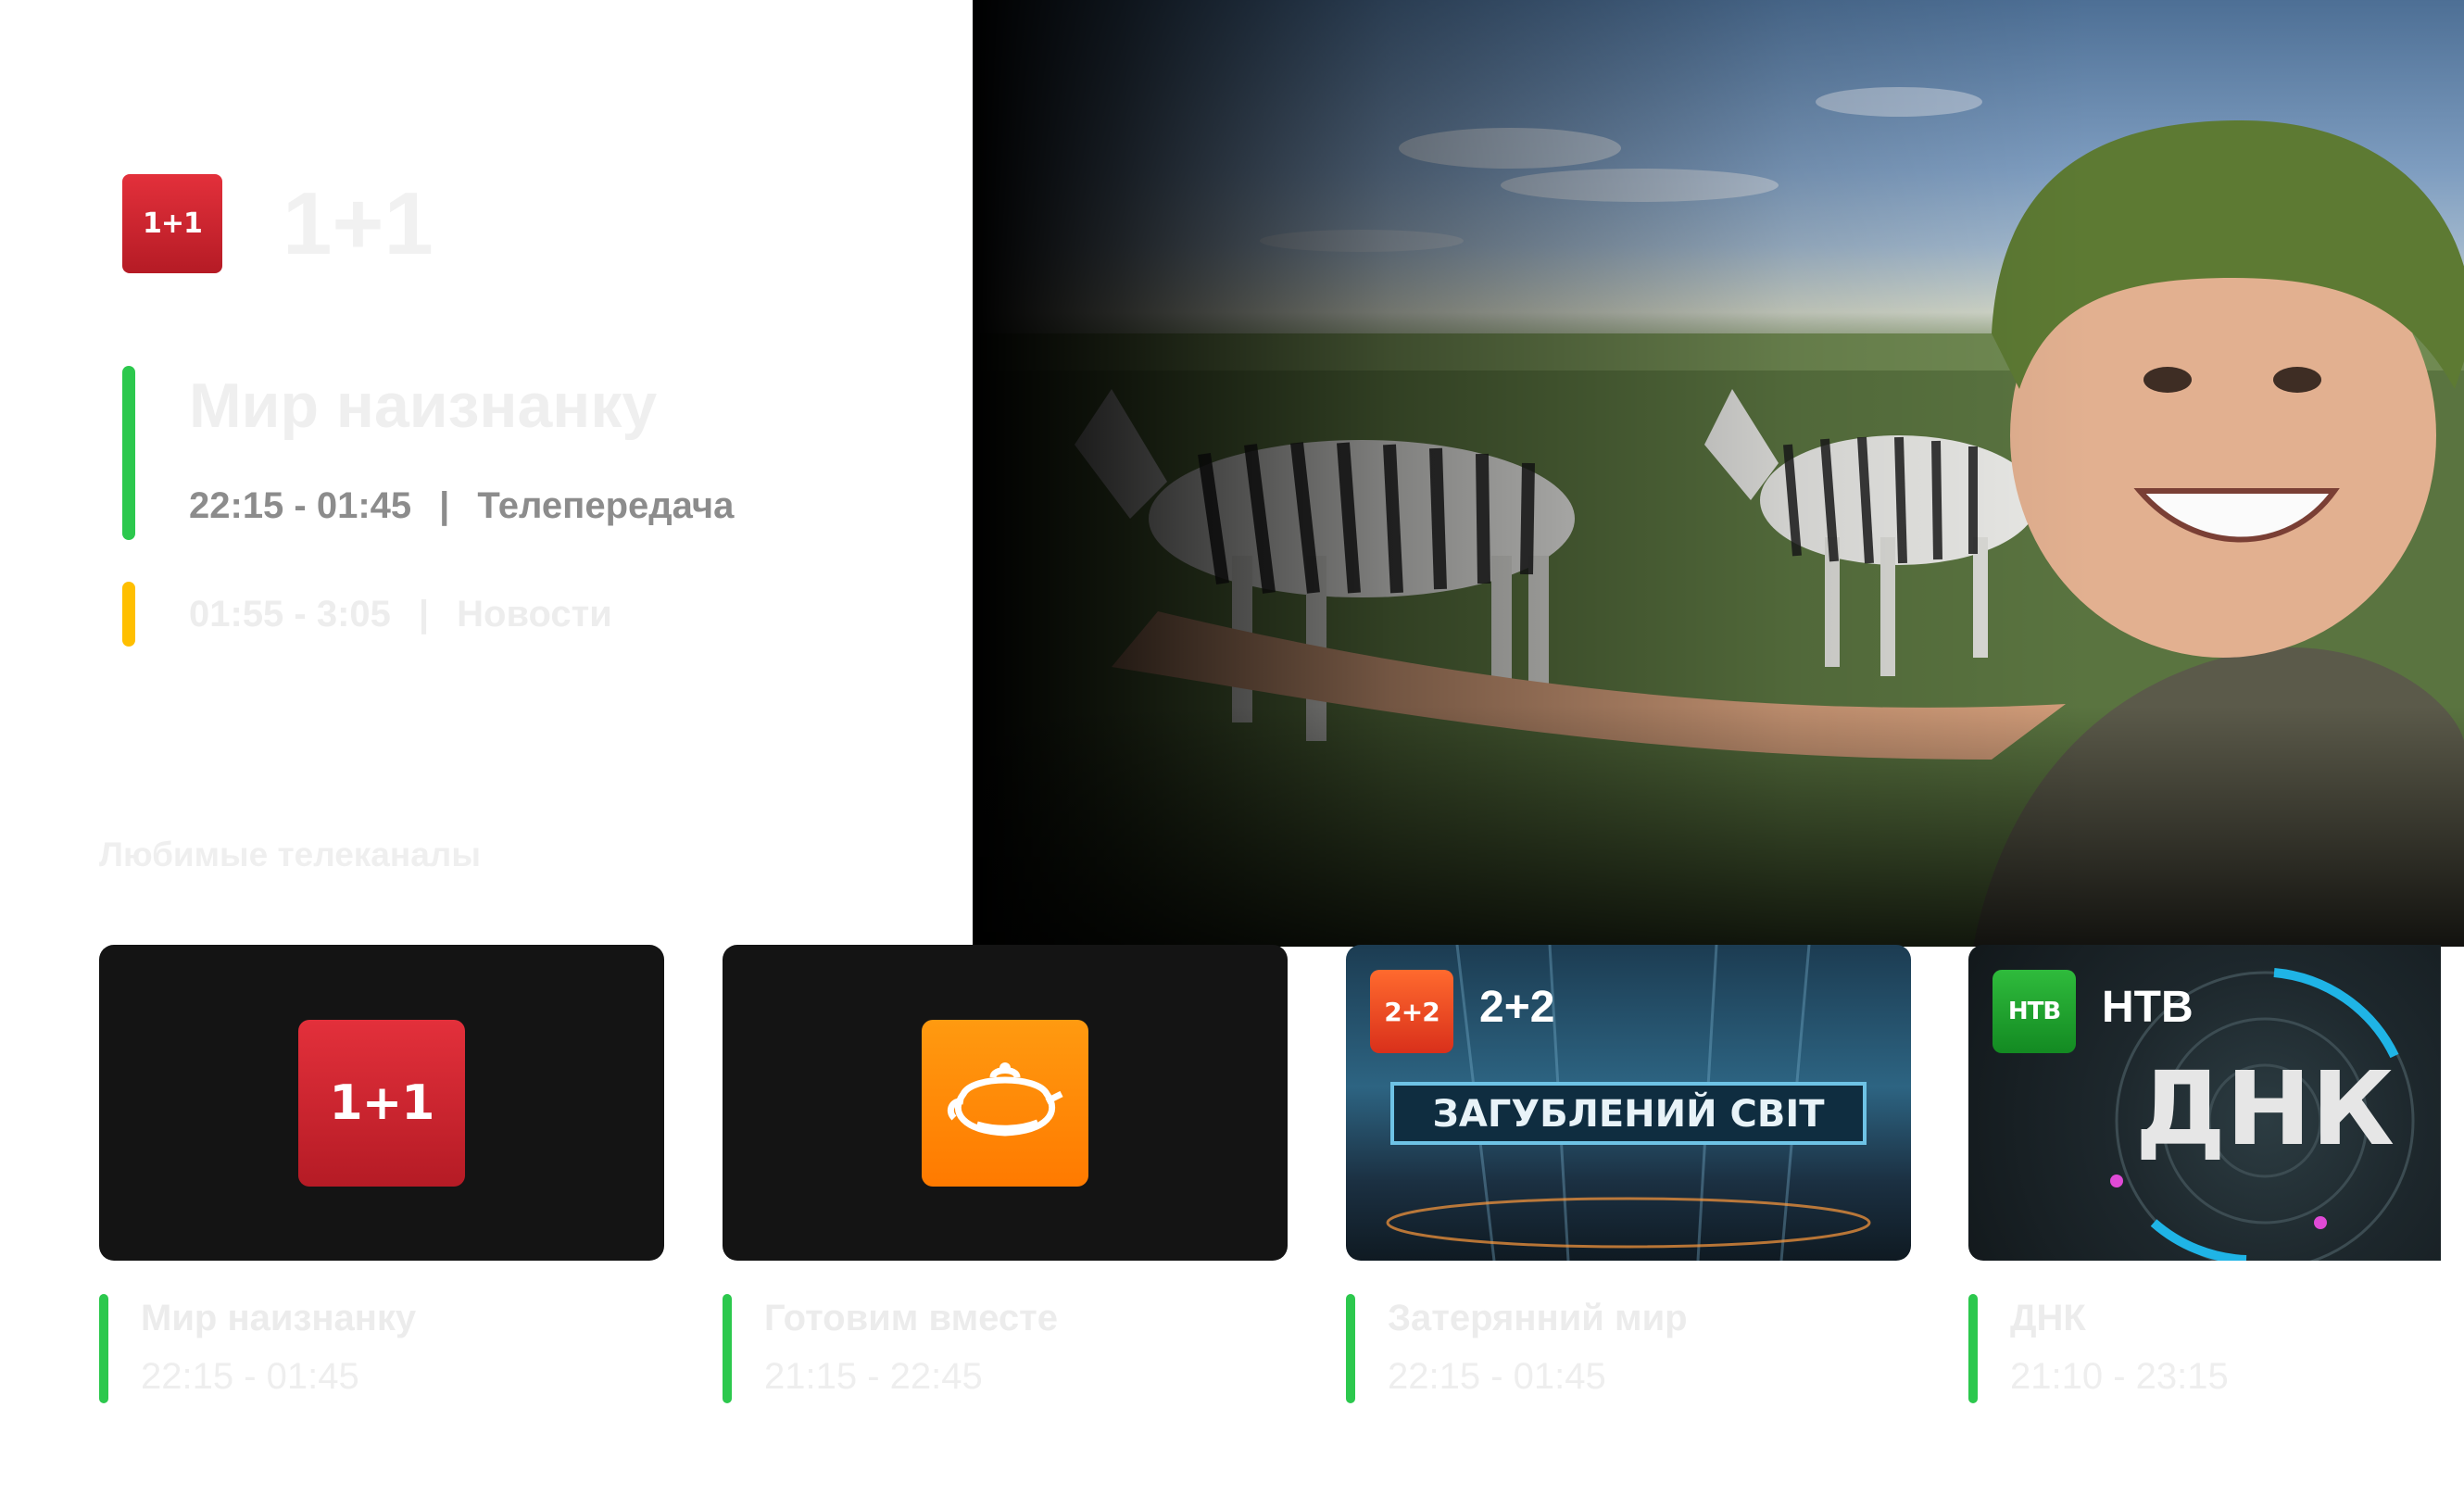  Describe the element at coordinates (423, 406) in the screenshot. I see `now-playing-title: Мир наизнанку` at that location.